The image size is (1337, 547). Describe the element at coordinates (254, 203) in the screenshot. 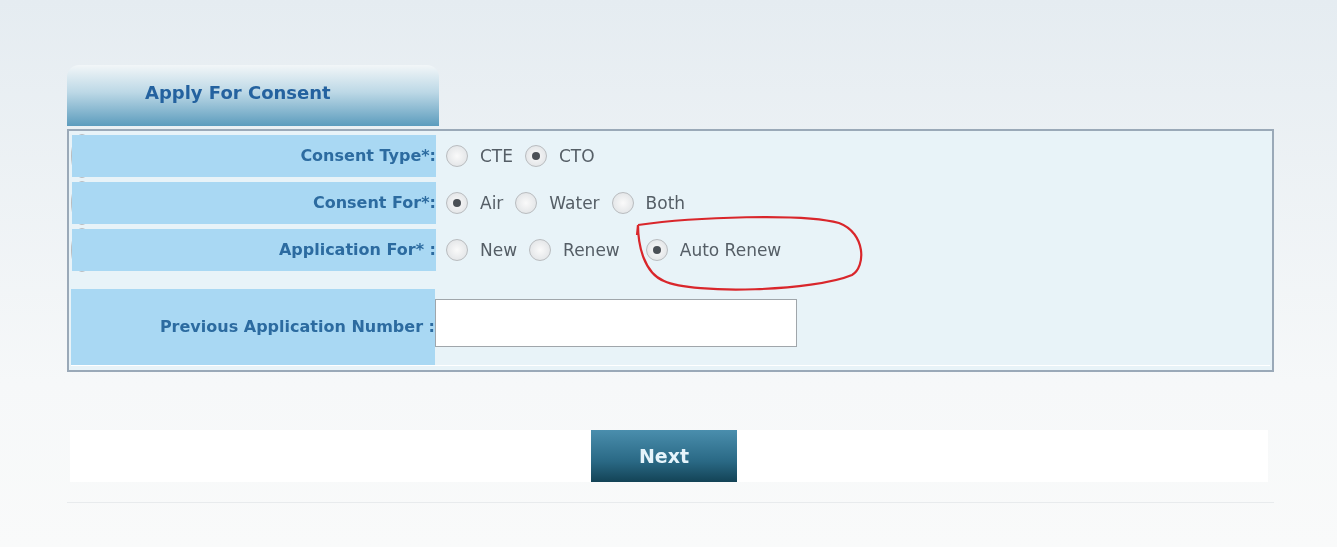

I see `field-label: Consent For*:` at that location.